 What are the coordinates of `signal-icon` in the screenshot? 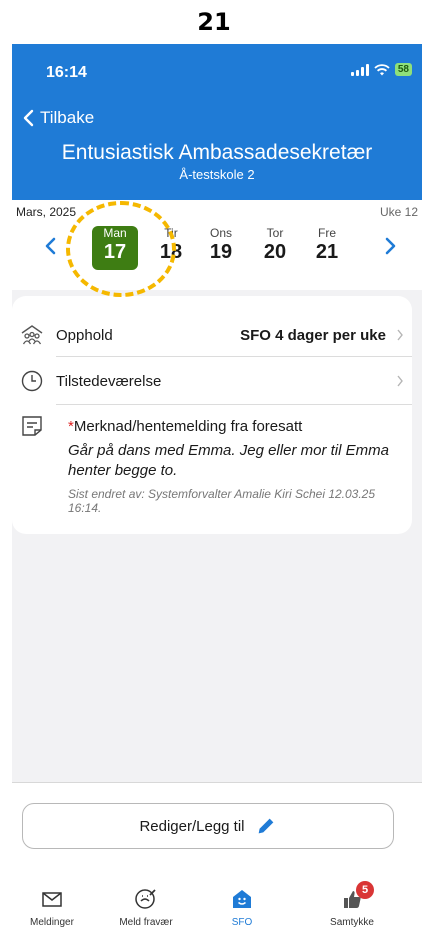 It's located at (359, 69).